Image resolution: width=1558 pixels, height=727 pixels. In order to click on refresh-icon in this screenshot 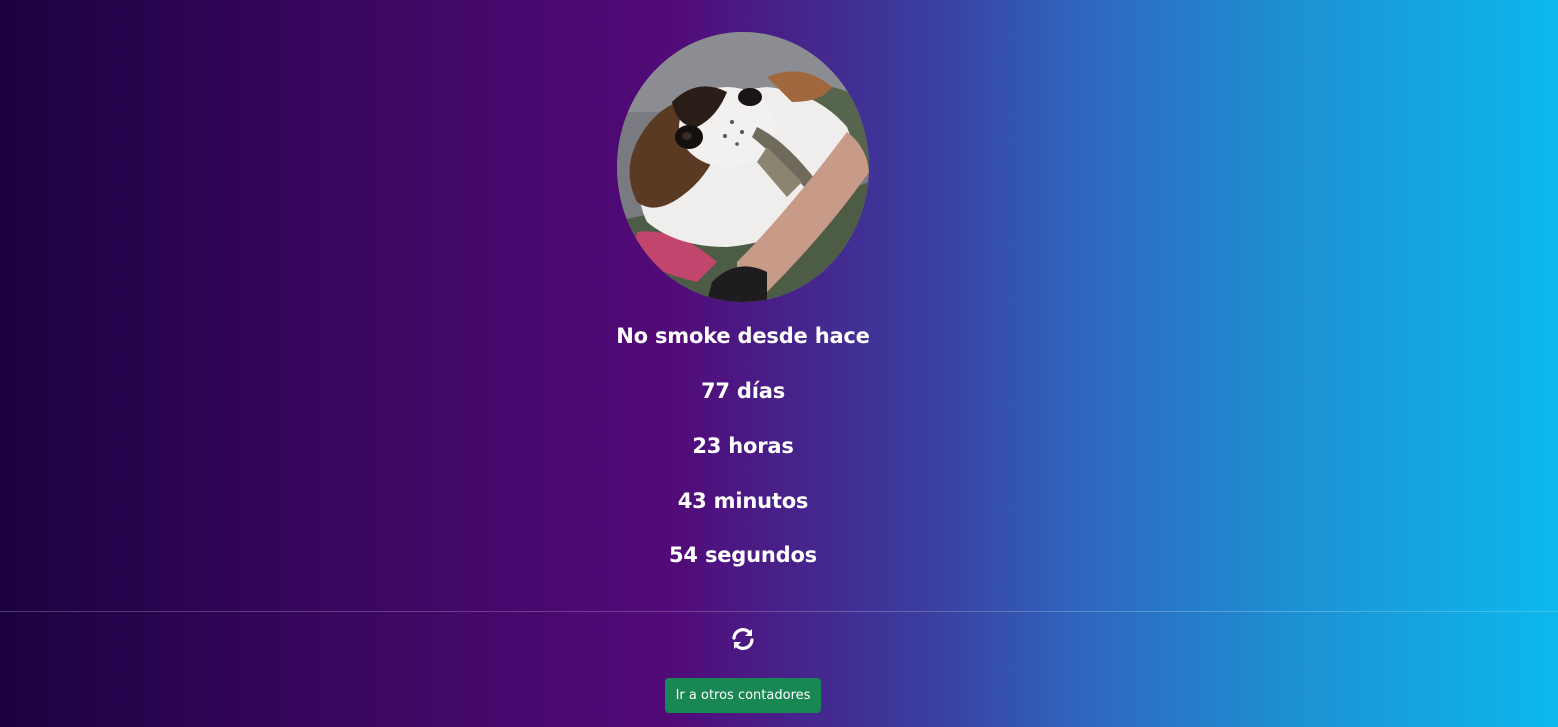, I will do `click(743, 639)`.